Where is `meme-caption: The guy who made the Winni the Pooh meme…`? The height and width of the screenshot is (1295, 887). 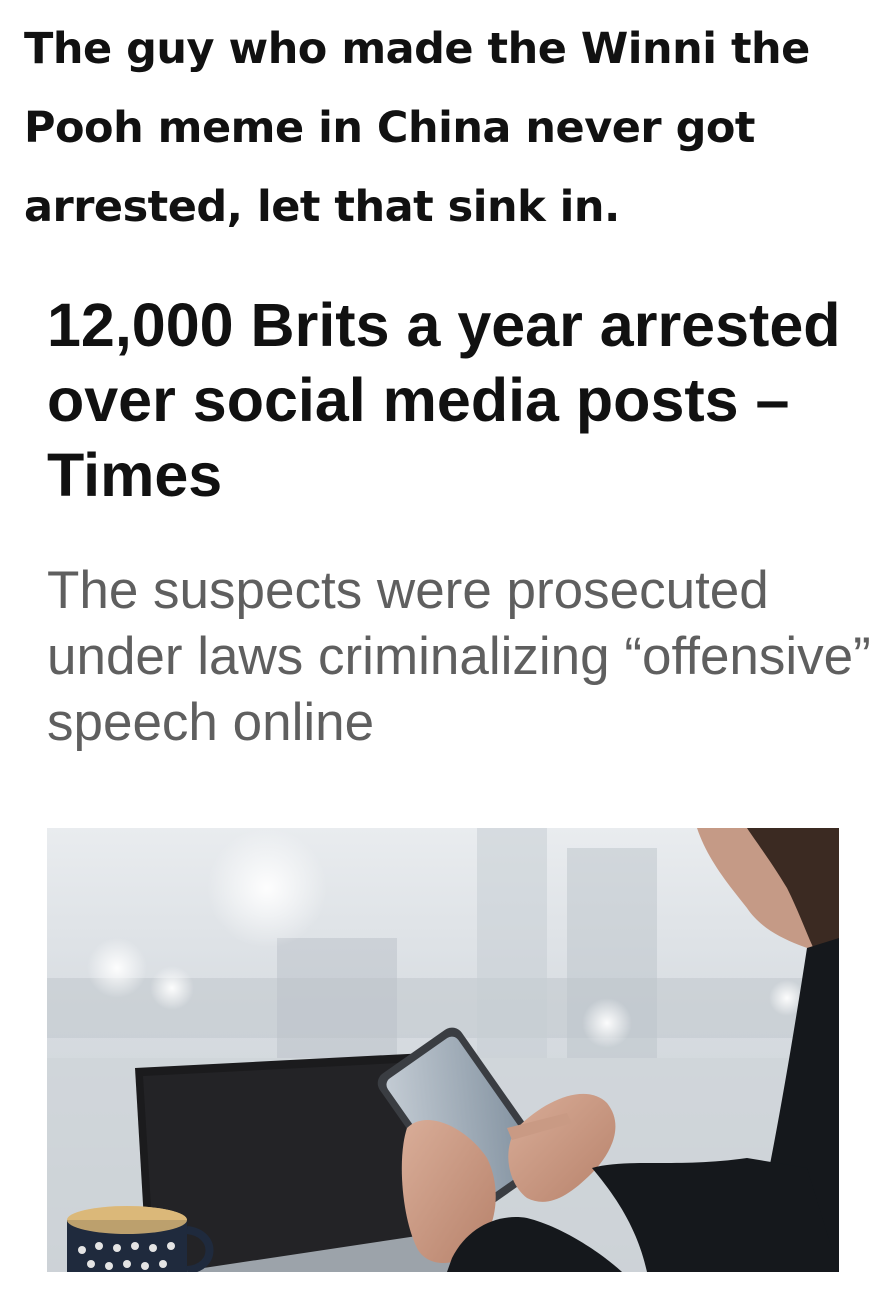 meme-caption: The guy who made the Winni the Pooh meme… is located at coordinates (417, 128).